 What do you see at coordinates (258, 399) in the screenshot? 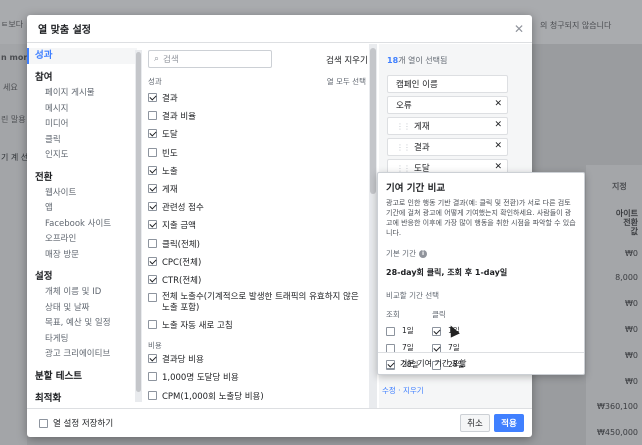
I see `metric-checkbox-row: CPM(1,000회 노출당 비용)` at bounding box center [258, 399].